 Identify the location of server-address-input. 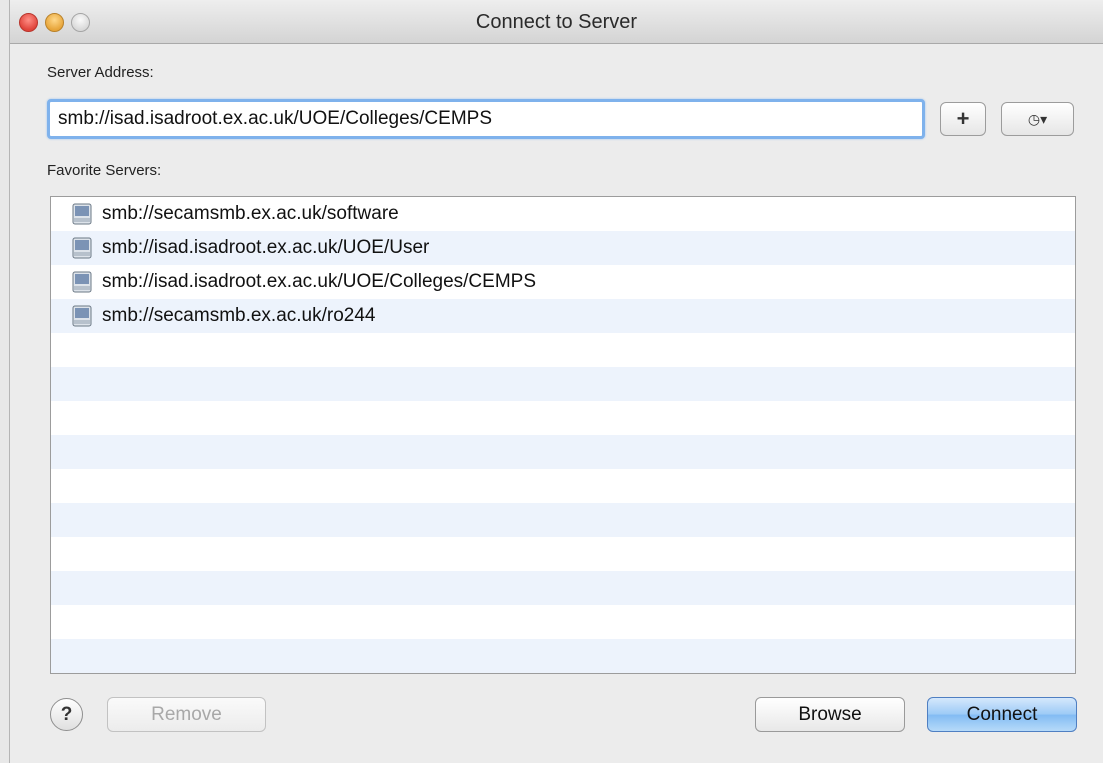
(486, 119).